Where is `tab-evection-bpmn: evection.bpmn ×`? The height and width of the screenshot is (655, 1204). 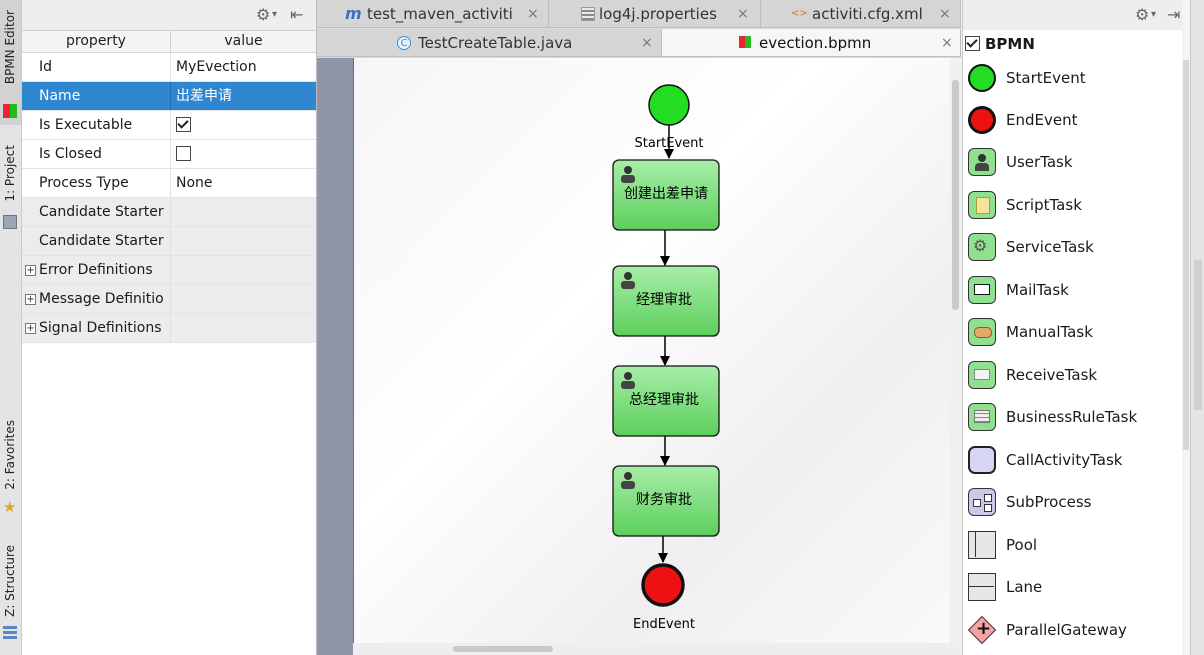
tab-evection-bpmn: evection.bpmn × is located at coordinates (811, 43).